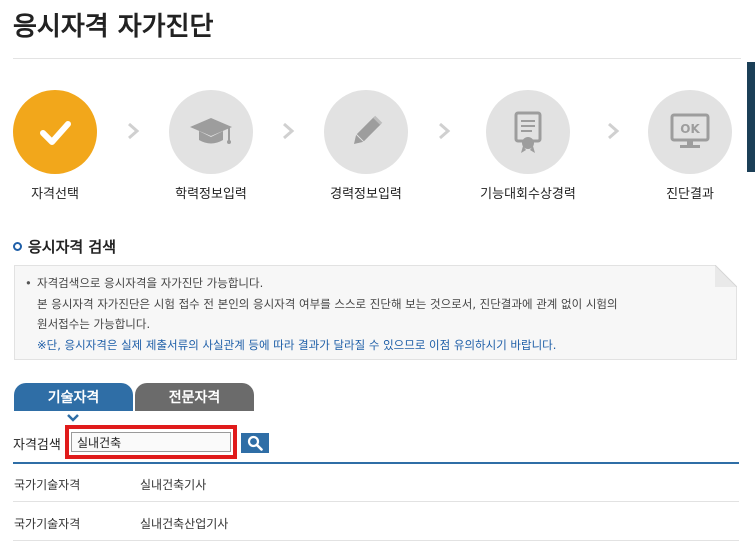  Describe the element at coordinates (211, 194) in the screenshot. I see `step-label: 학력정보입력` at that location.